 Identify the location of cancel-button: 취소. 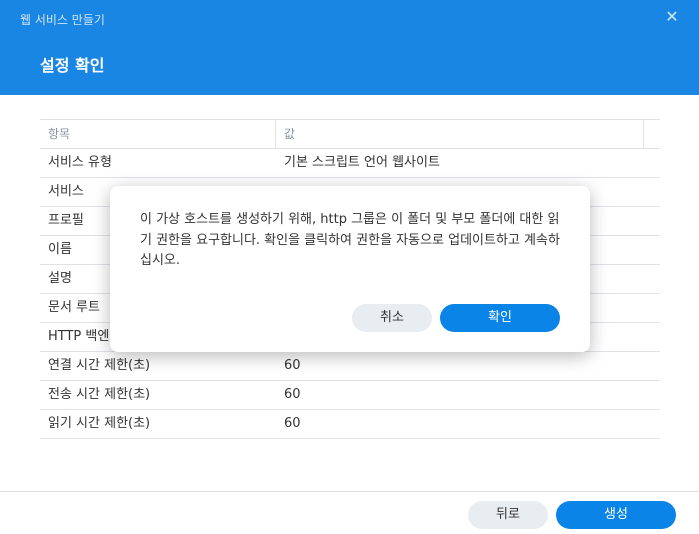
(392, 318).